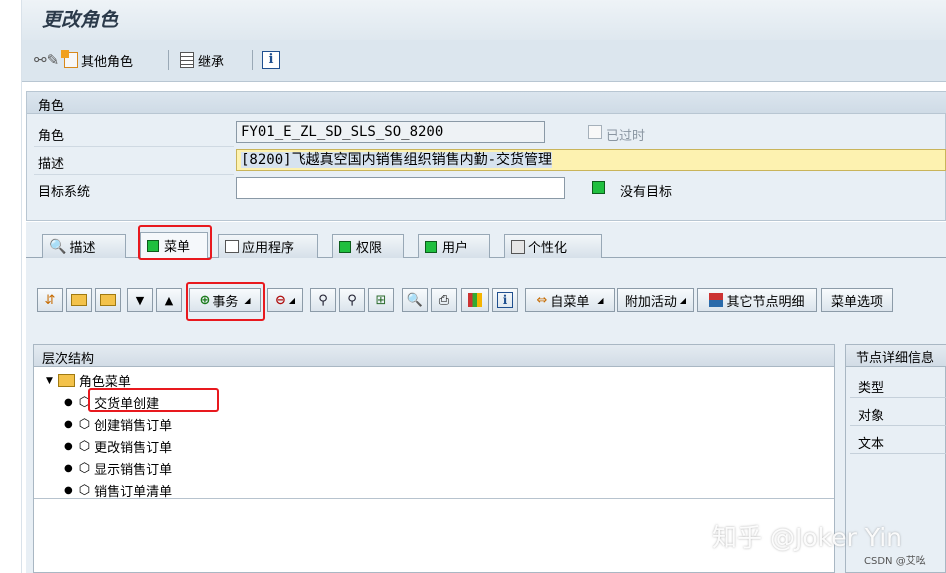  I want to click on tab-description-label: 描述, so click(82, 248).